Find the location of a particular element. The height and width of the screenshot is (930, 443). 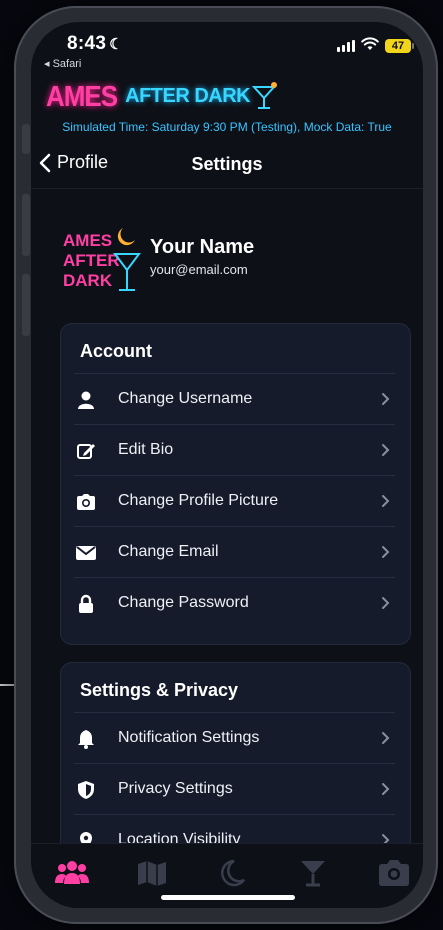

avatar-line-1: AMES is located at coordinates (87, 240).